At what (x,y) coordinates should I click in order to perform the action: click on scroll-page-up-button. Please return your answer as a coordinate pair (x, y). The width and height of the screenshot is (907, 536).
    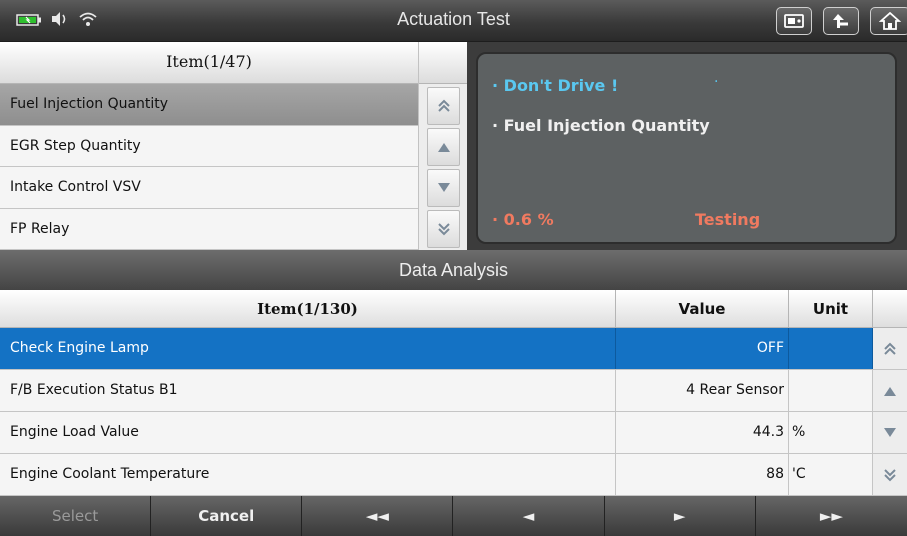
    Looking at the image, I should click on (443, 106).